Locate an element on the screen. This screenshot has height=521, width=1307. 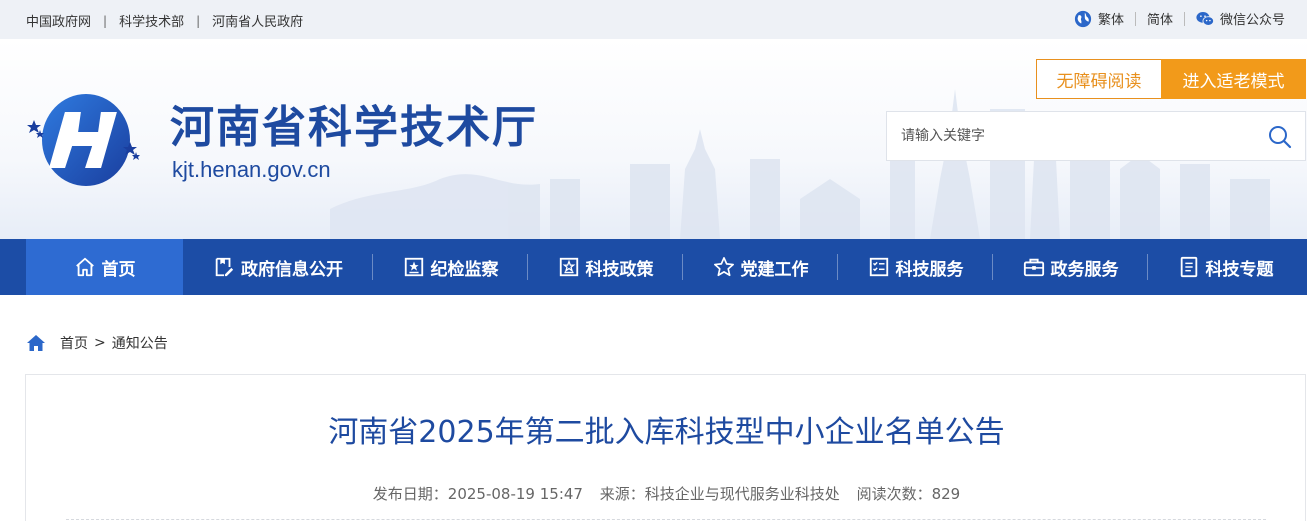
badge-icon is located at coordinates (413, 267).